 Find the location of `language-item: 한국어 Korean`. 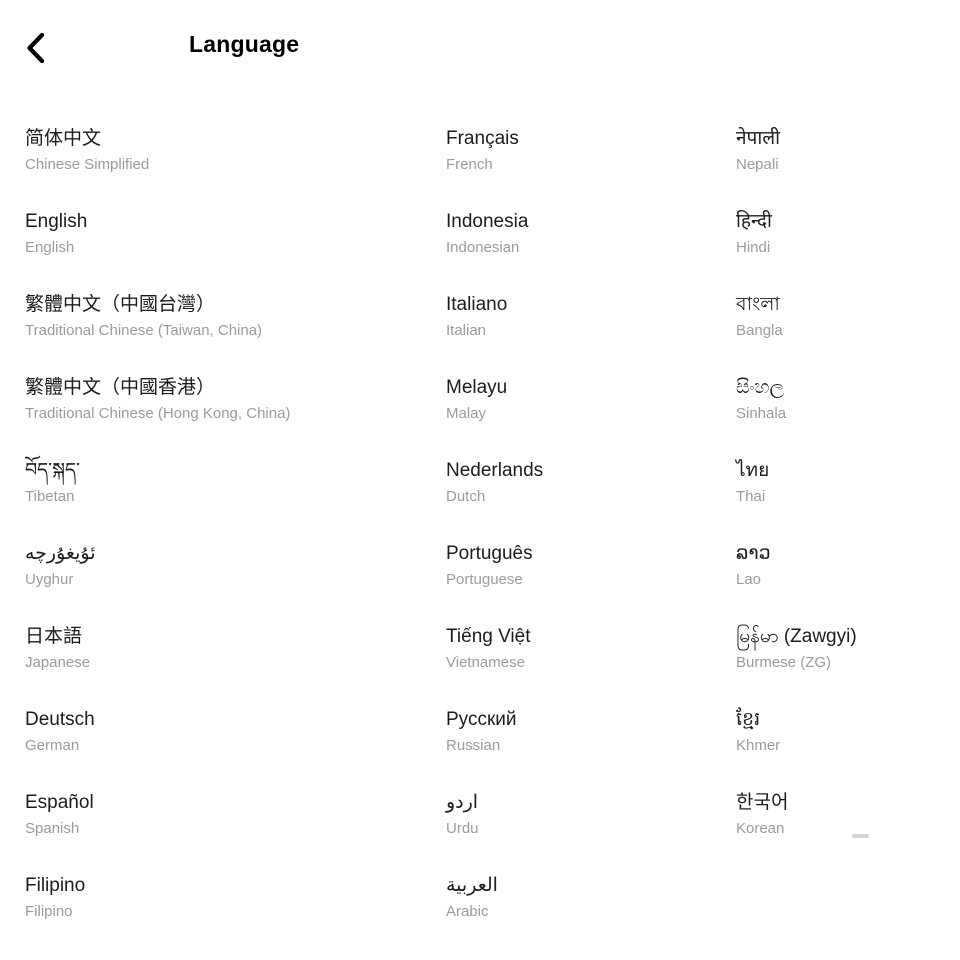

language-item: 한국어 Korean is located at coordinates (848, 815).